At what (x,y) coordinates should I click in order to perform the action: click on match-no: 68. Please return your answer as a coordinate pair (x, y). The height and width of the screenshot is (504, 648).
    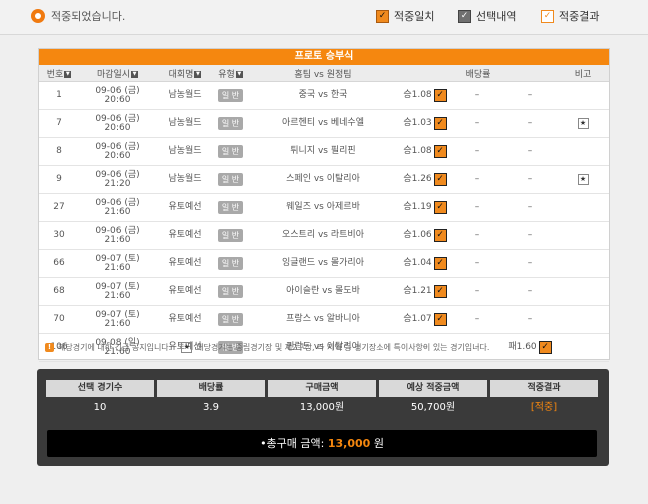
    Looking at the image, I should click on (59, 291).